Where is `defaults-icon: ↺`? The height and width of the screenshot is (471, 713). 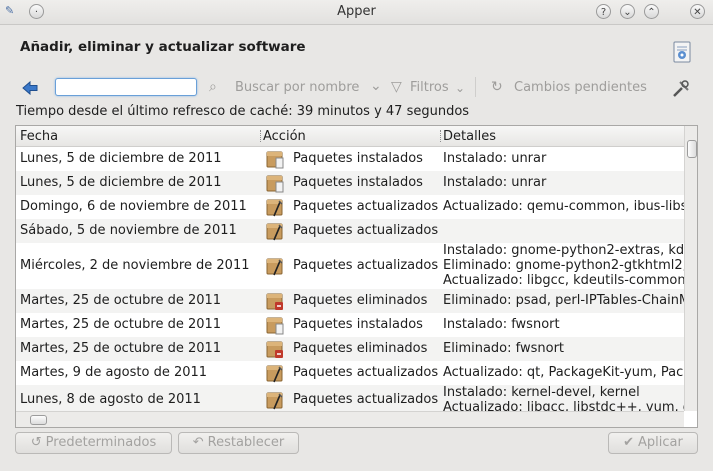 defaults-icon: ↺ is located at coordinates (36, 442).